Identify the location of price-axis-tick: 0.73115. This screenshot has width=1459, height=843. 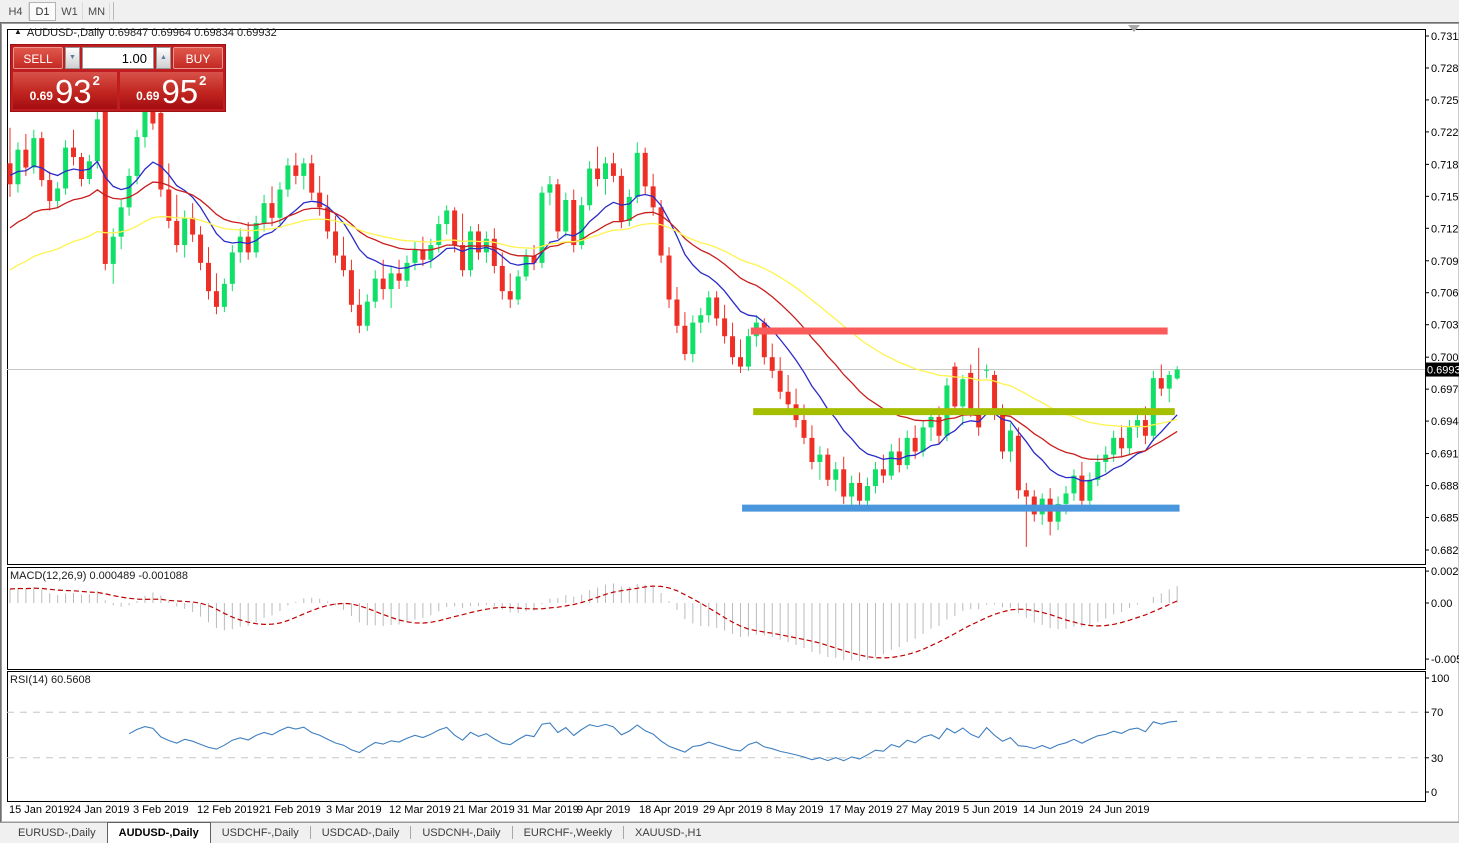
(1445, 37).